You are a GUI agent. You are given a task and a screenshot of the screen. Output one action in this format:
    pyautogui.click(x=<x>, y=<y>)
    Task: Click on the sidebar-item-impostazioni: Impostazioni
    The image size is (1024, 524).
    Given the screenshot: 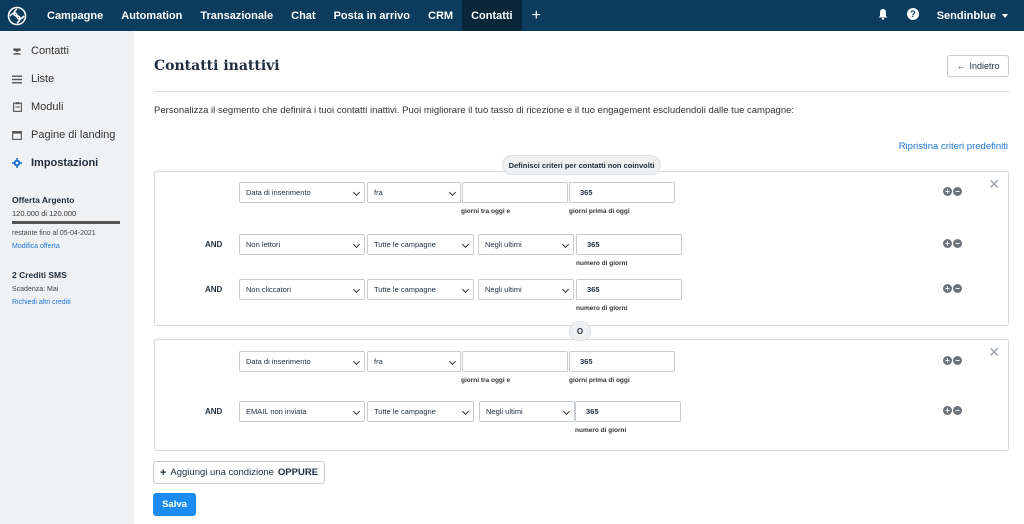 What is the action you would take?
    pyautogui.click(x=67, y=163)
    